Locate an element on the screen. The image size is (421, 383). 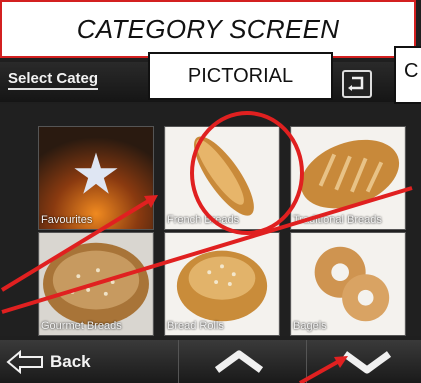
back-arrow-icon is located at coordinates (24, 362).